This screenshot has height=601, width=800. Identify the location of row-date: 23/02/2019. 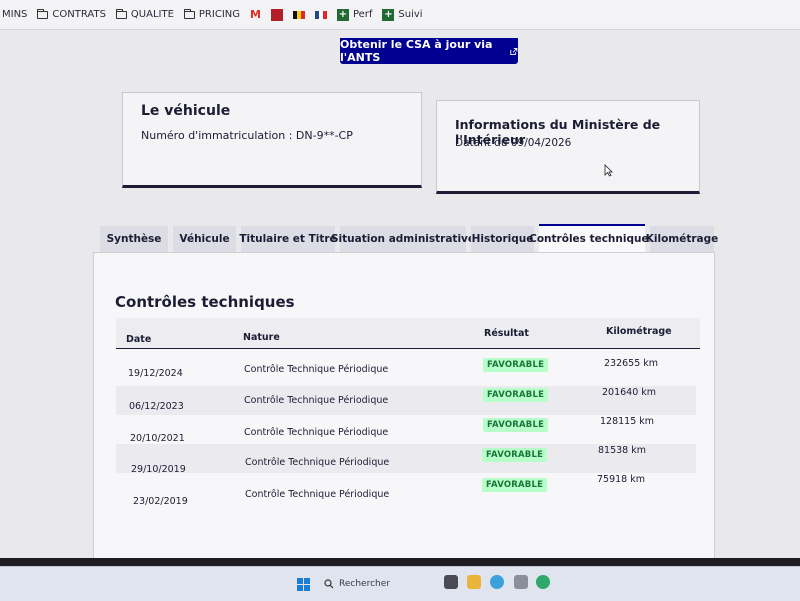
(160, 501).